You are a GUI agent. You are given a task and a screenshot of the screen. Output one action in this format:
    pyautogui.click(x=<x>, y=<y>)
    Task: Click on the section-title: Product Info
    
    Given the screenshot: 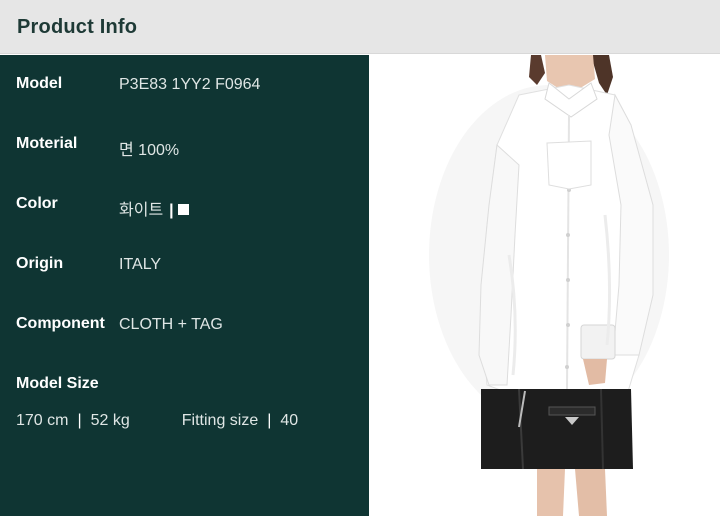 What is the action you would take?
    pyautogui.click(x=77, y=27)
    